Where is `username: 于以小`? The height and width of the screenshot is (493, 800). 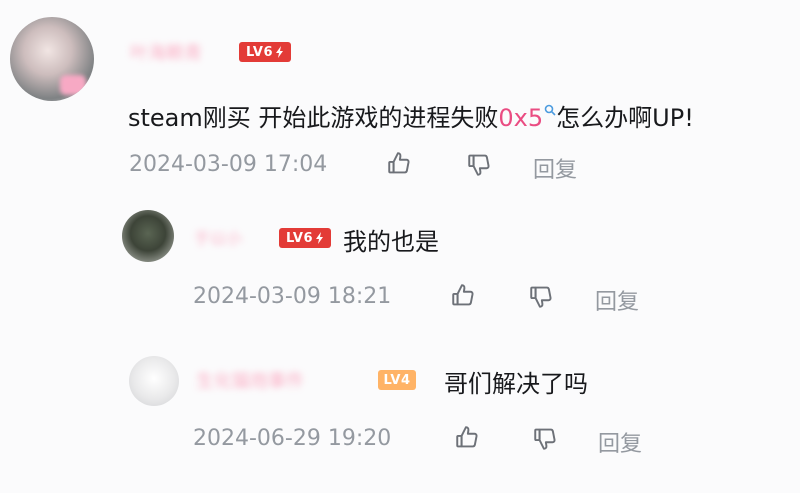 username: 于以小 is located at coordinates (218, 237).